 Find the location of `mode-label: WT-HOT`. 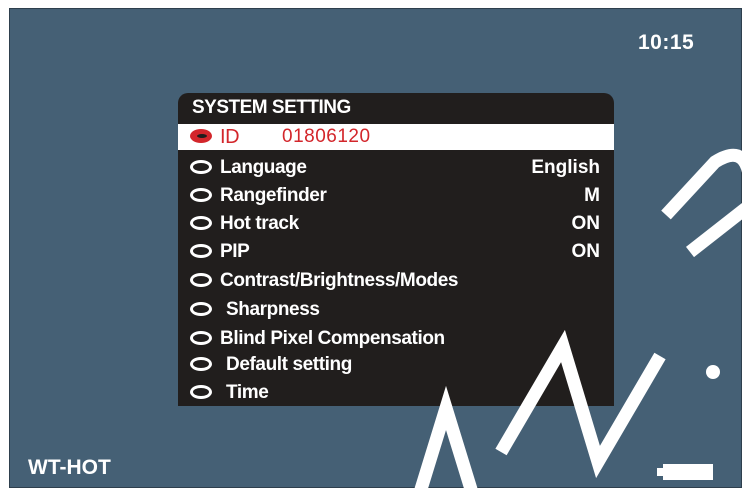

mode-label: WT-HOT is located at coordinates (69, 467).